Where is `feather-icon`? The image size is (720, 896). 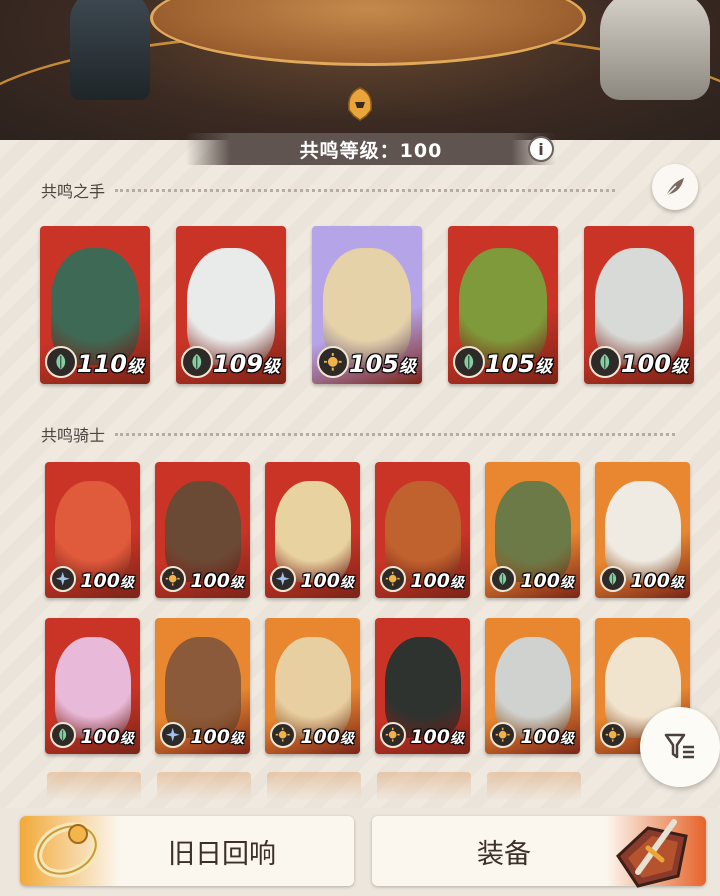 feather-icon is located at coordinates (674, 187).